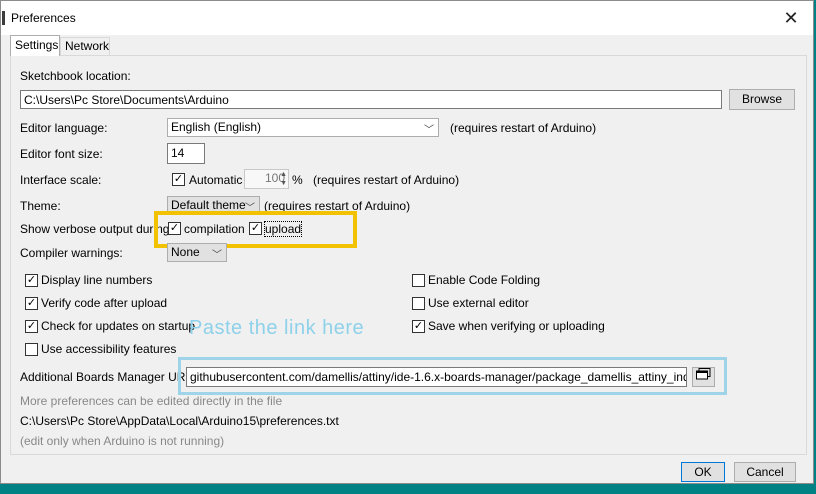 The width and height of the screenshot is (816, 494). Describe the element at coordinates (31, 349) in the screenshot. I see `accessibility-checkbox` at that location.